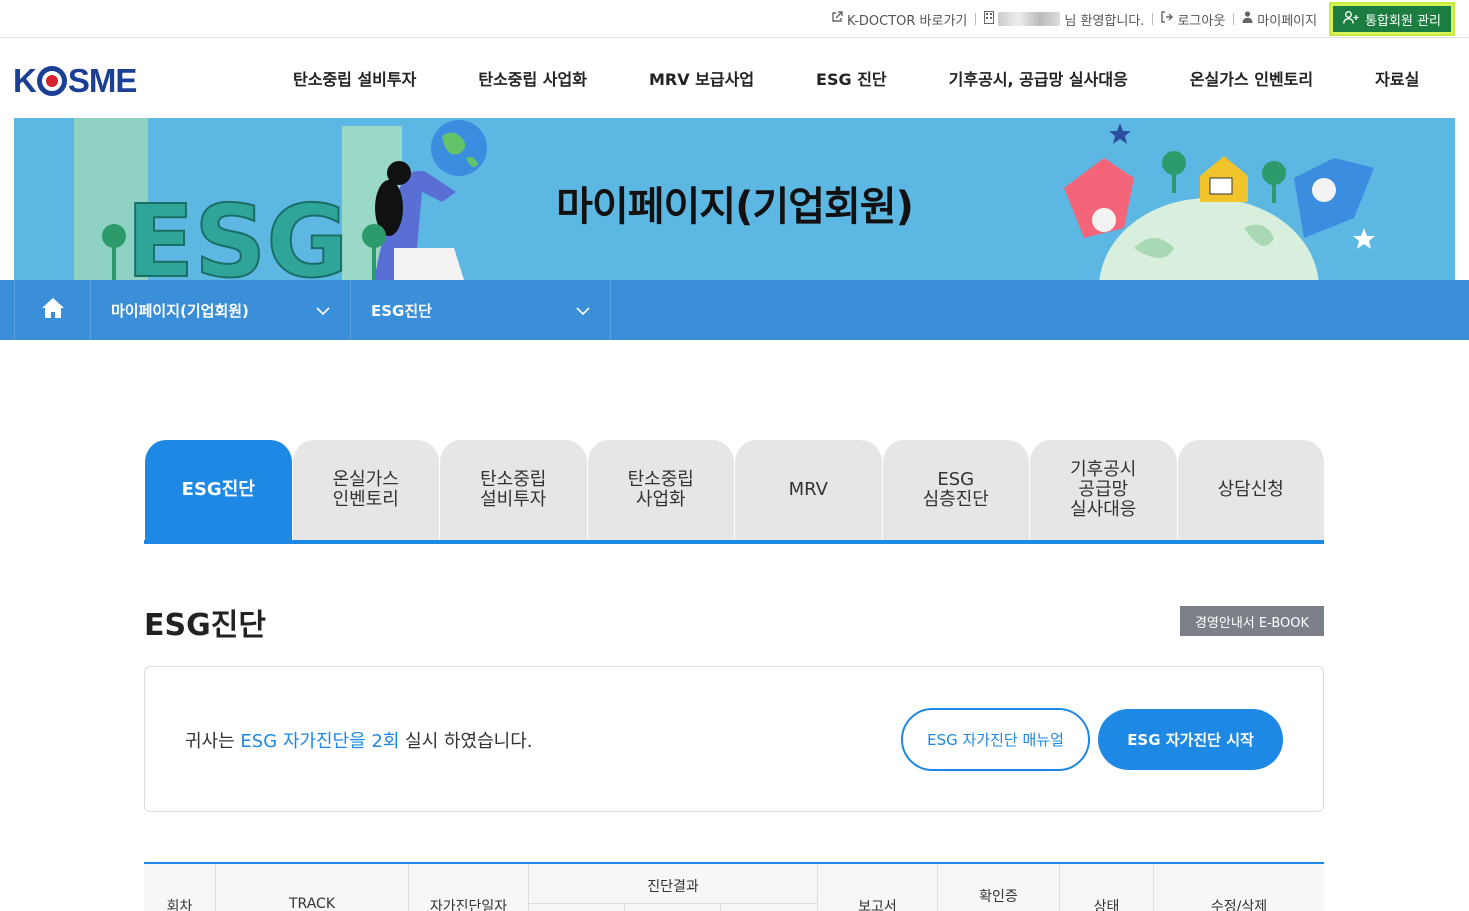 This screenshot has height=911, width=1469. I want to click on home-button, so click(52, 310).